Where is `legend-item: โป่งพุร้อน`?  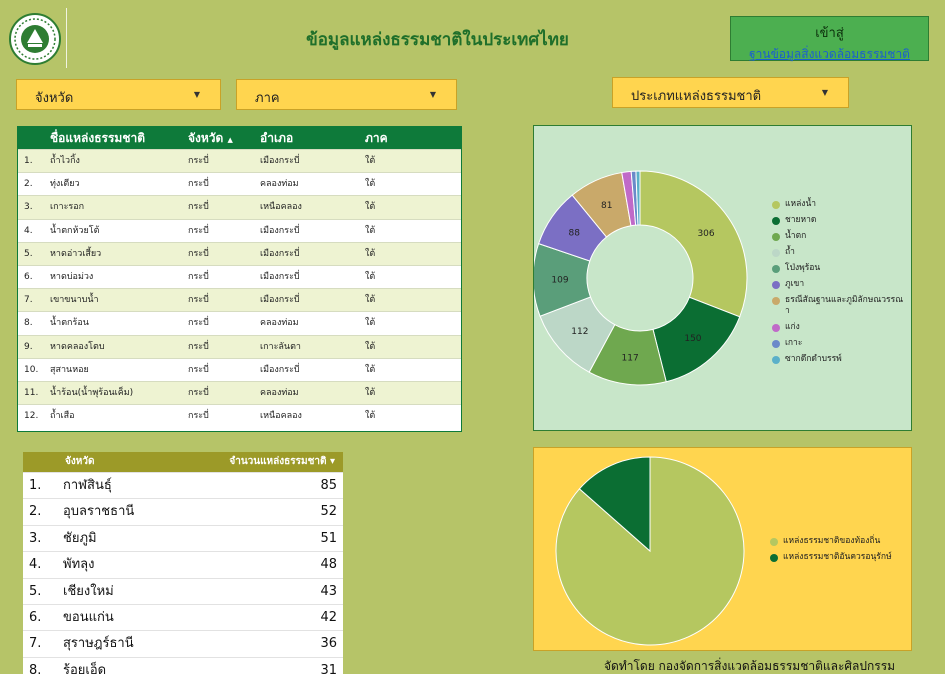
legend-item: โป่งพุร้อน is located at coordinates (839, 268).